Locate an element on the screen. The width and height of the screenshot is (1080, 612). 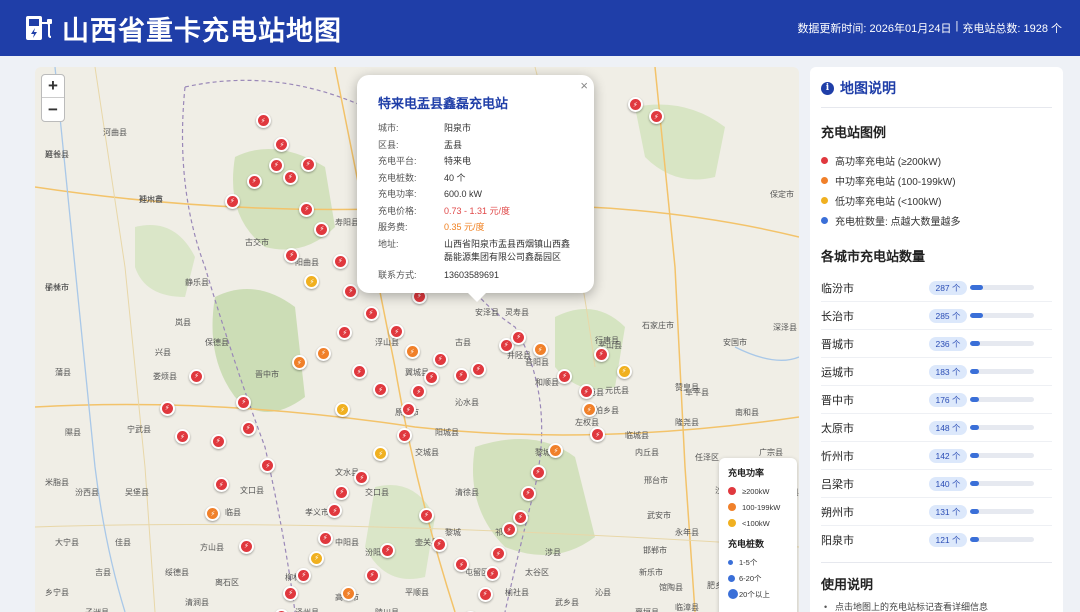
map-place-label: 陵川县 is located at coordinates (387, 609).